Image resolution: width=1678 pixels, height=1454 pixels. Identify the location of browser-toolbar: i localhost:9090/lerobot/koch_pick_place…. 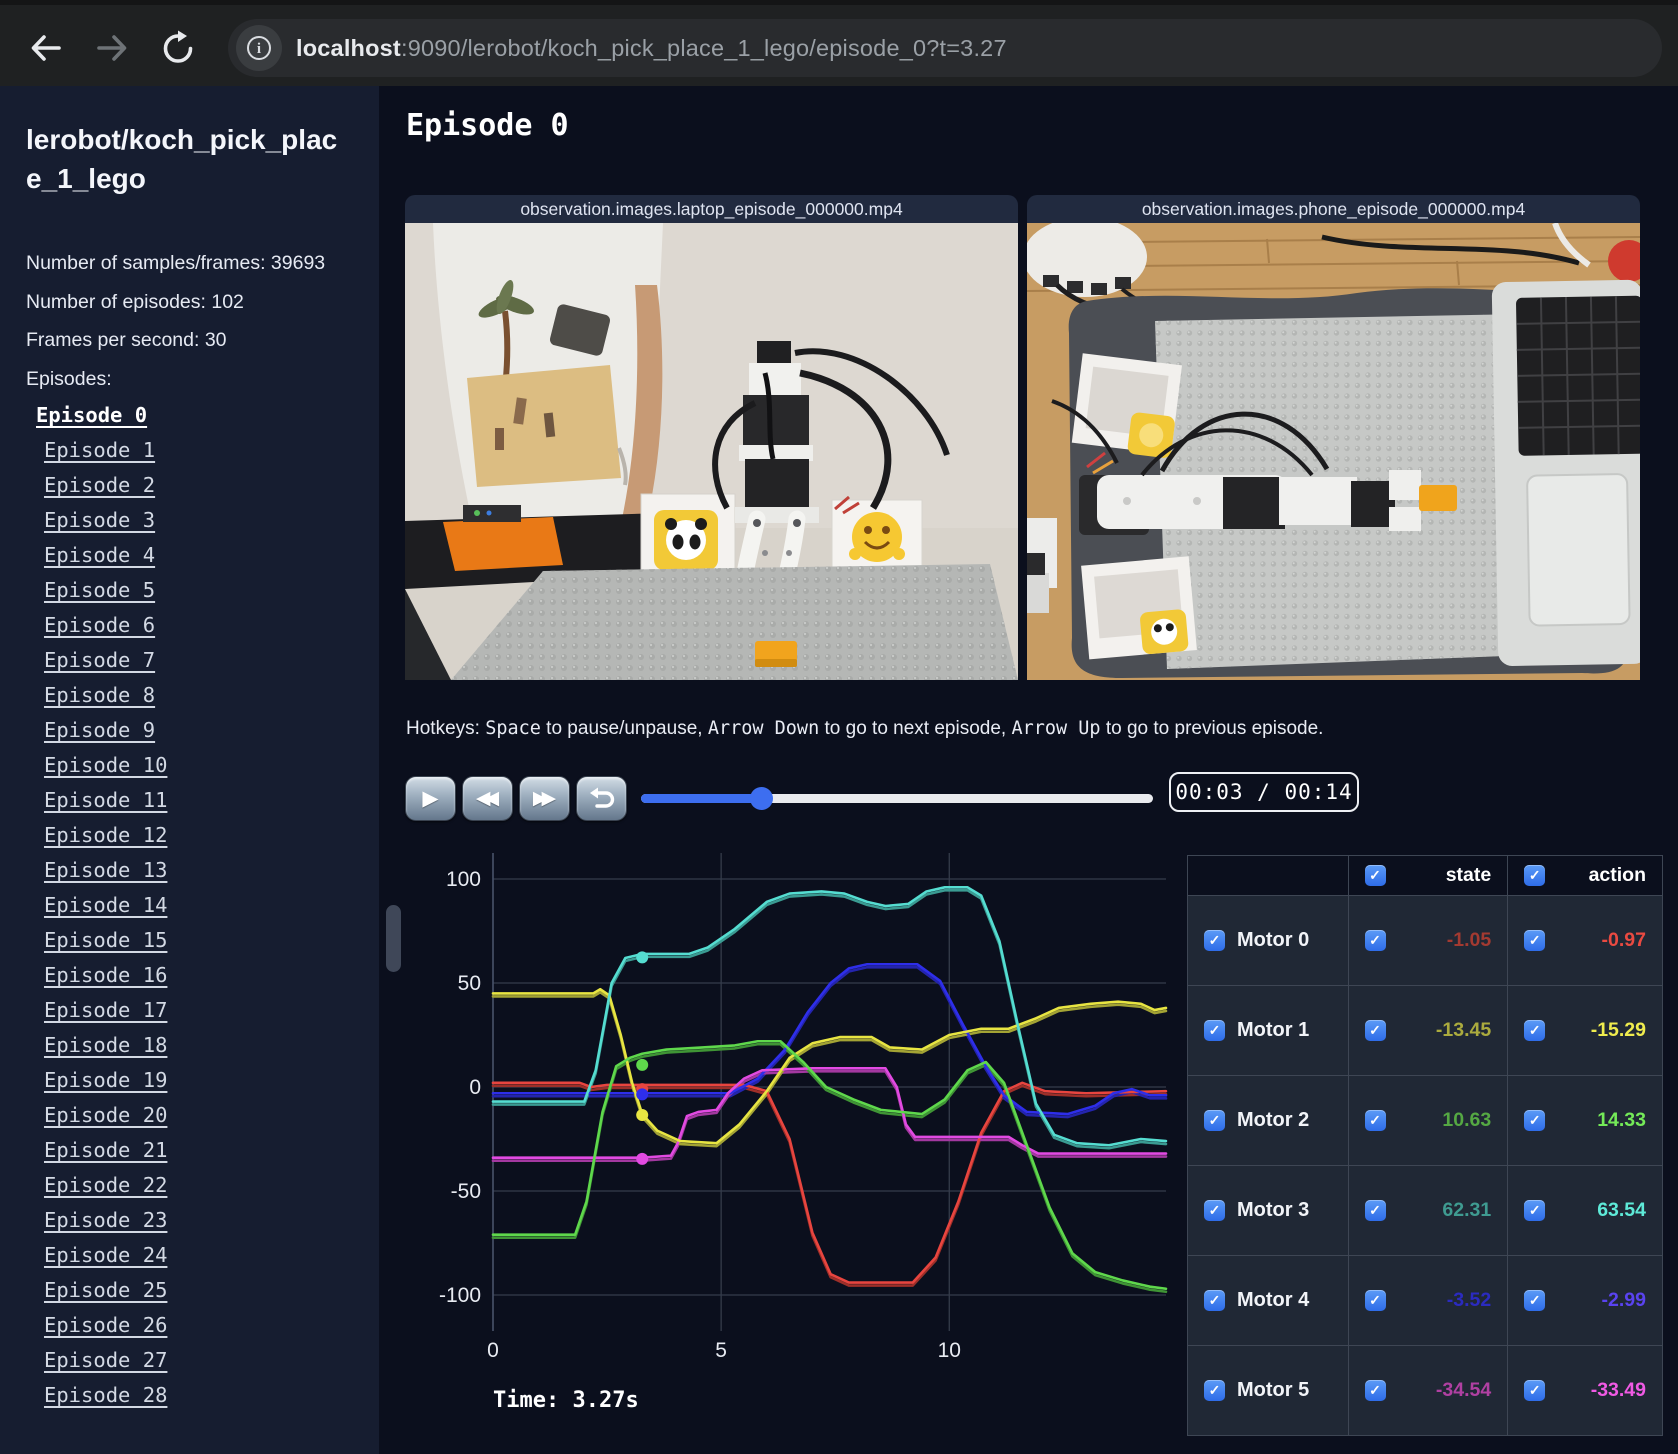
(839, 43).